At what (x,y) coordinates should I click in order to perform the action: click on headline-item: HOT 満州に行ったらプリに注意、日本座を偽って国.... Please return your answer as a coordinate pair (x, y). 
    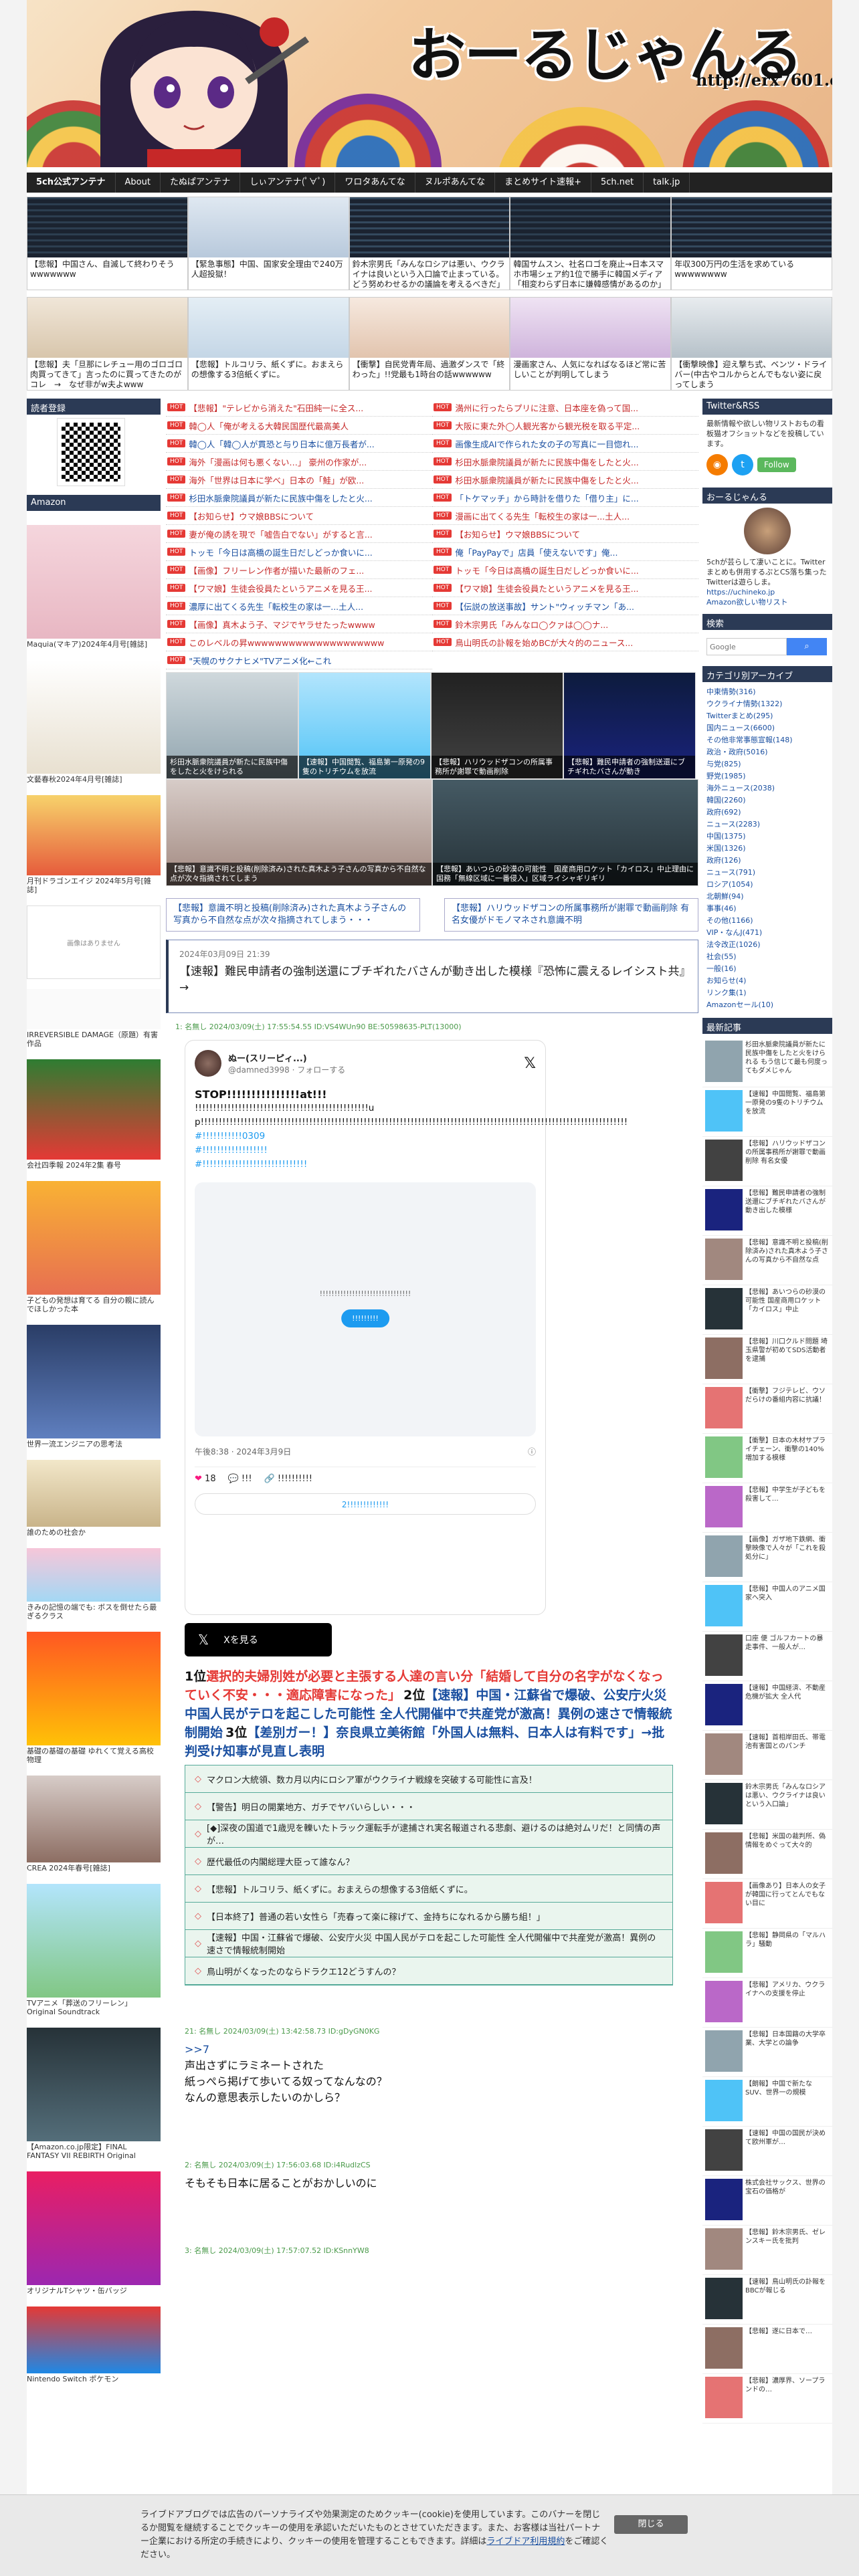
    Looking at the image, I should click on (565, 408).